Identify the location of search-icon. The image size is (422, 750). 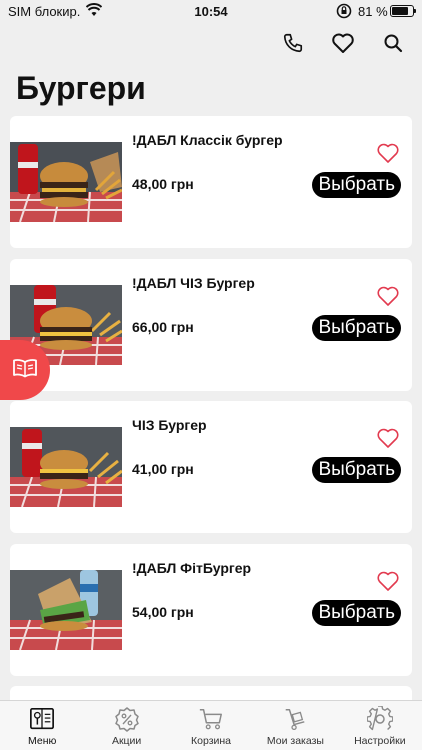
(393, 43).